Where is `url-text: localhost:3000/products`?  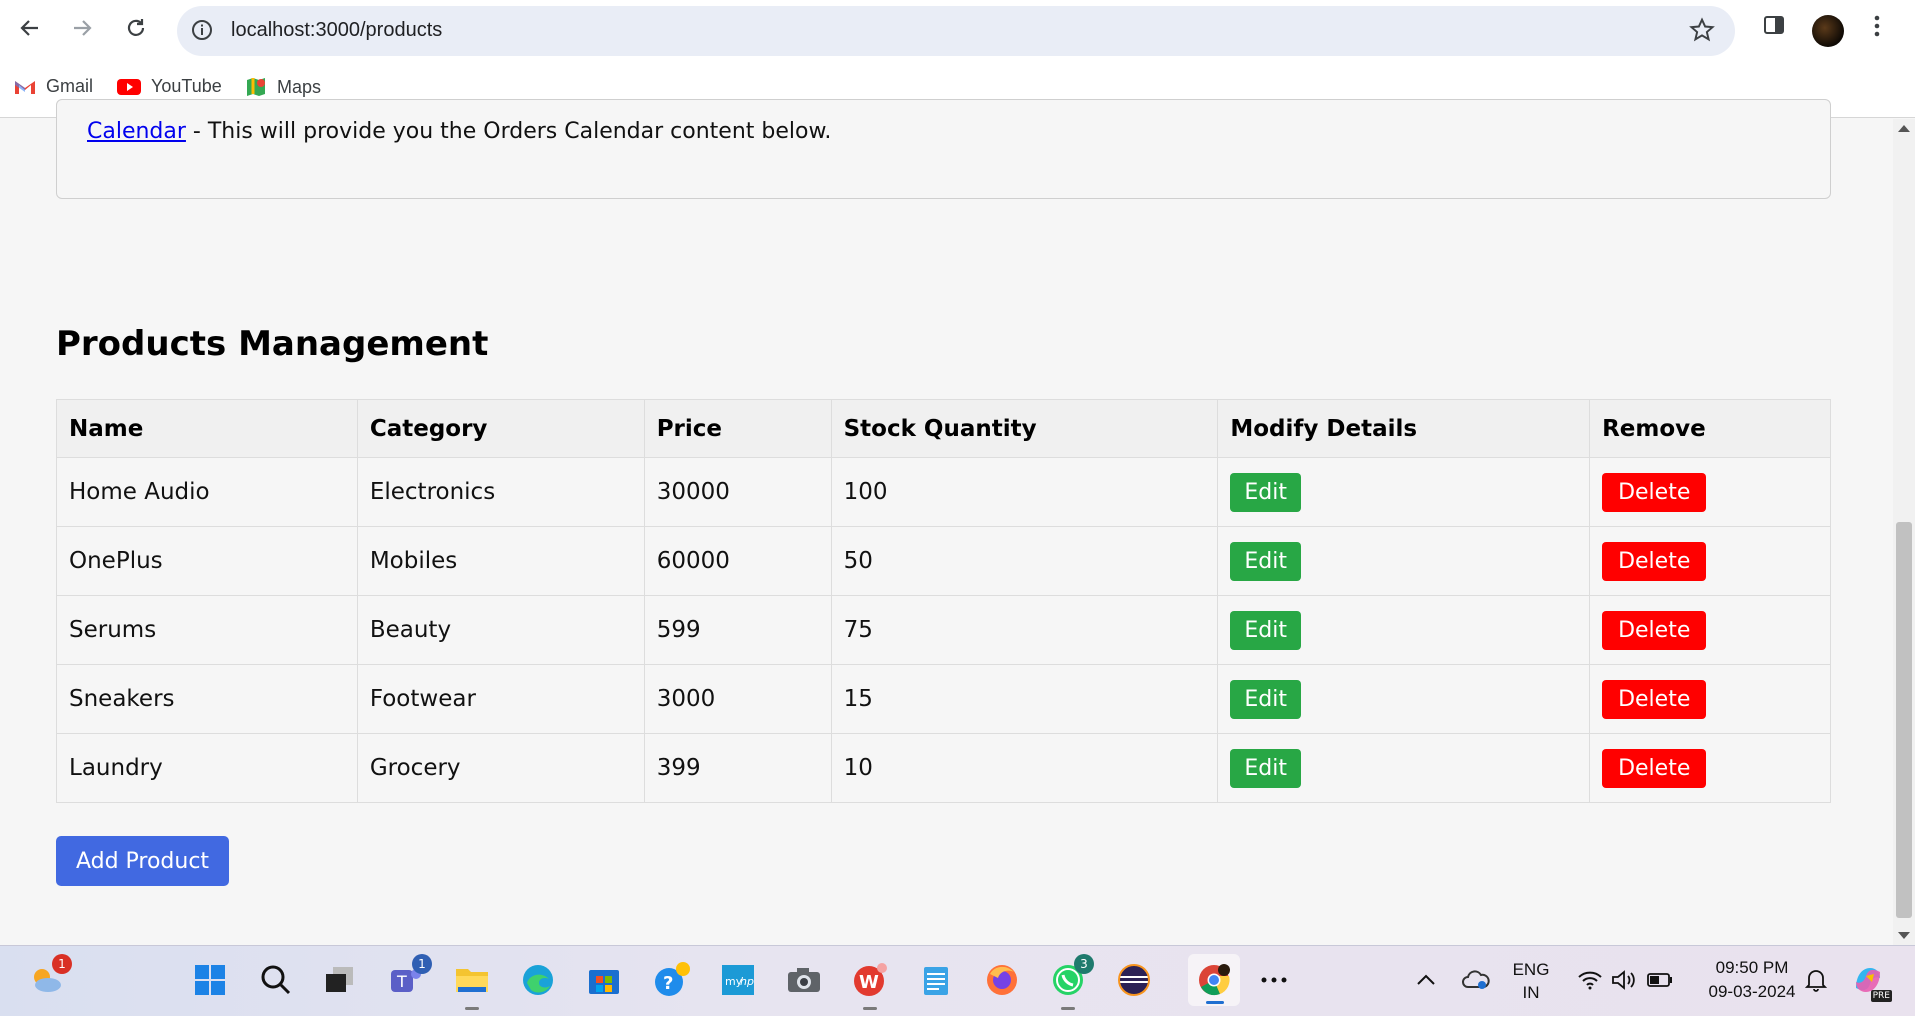 url-text: localhost:3000/products is located at coordinates (336, 30).